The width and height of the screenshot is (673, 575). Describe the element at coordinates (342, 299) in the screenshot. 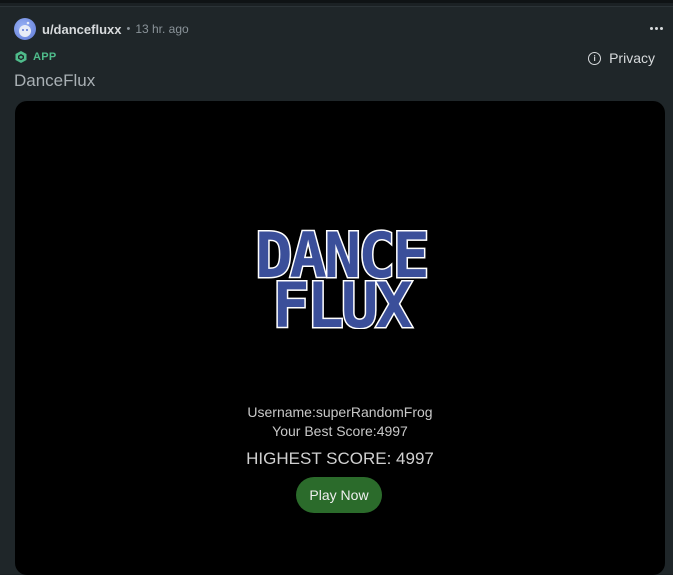

I see `logo-line-2: FLUX` at that location.